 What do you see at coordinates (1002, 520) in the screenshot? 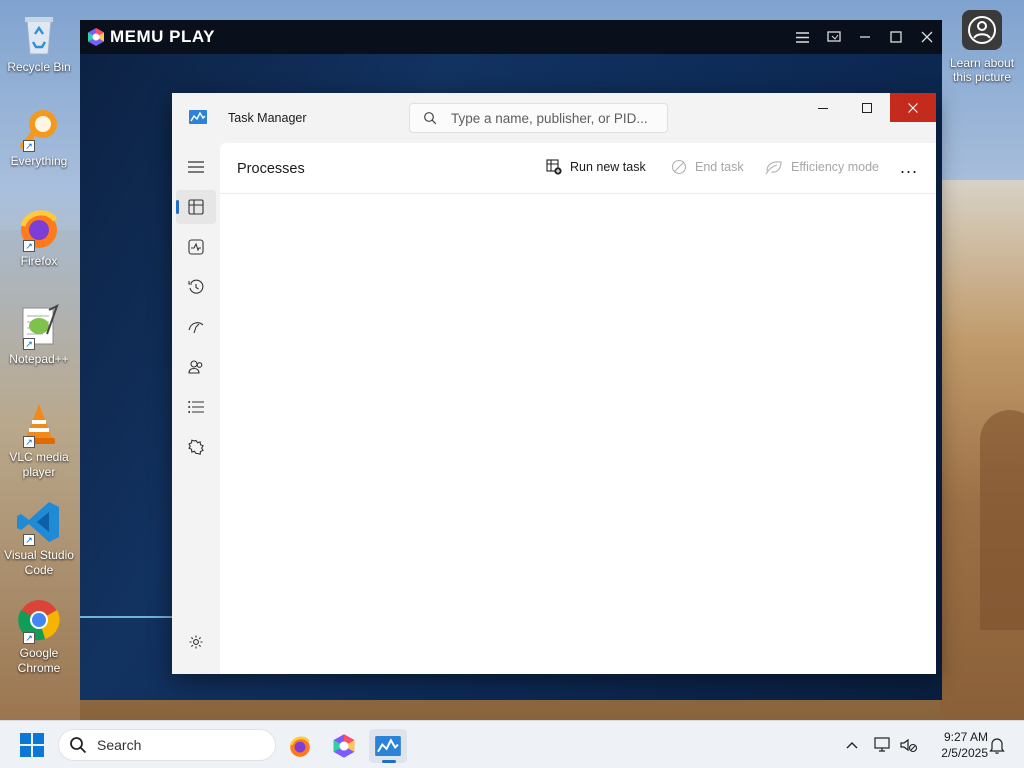
I see `wallpaper-bridge-arch` at bounding box center [1002, 520].